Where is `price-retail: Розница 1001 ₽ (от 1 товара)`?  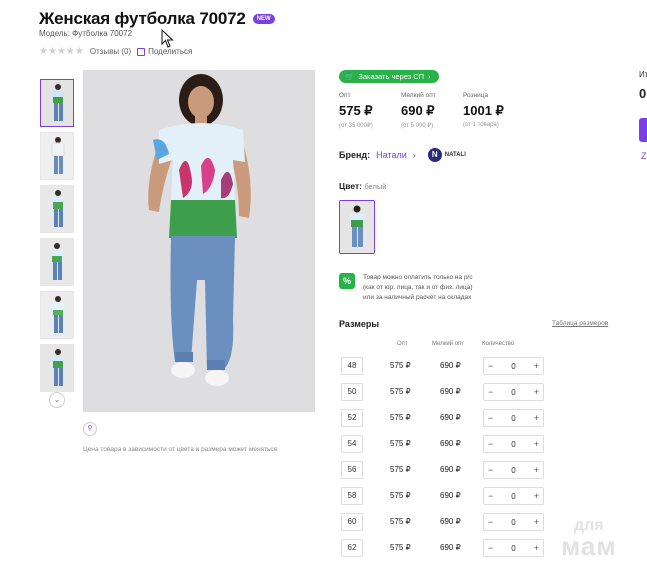 price-retail: Розница 1001 ₽ (от 1 товара) is located at coordinates (494, 110).